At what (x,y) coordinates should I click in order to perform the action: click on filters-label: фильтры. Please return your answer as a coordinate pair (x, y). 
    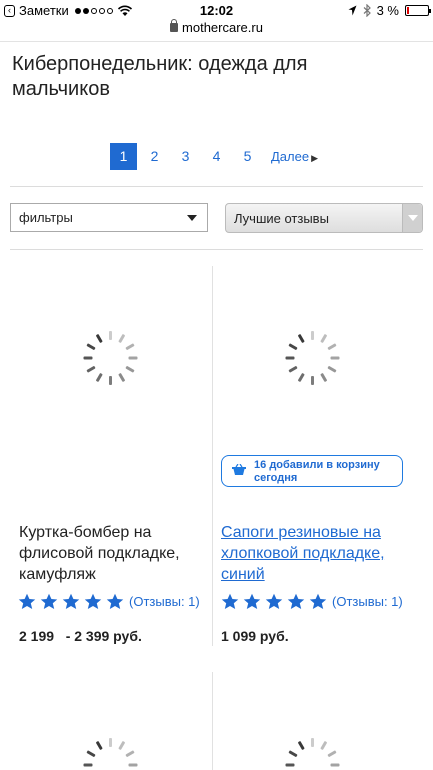
    Looking at the image, I should click on (46, 217).